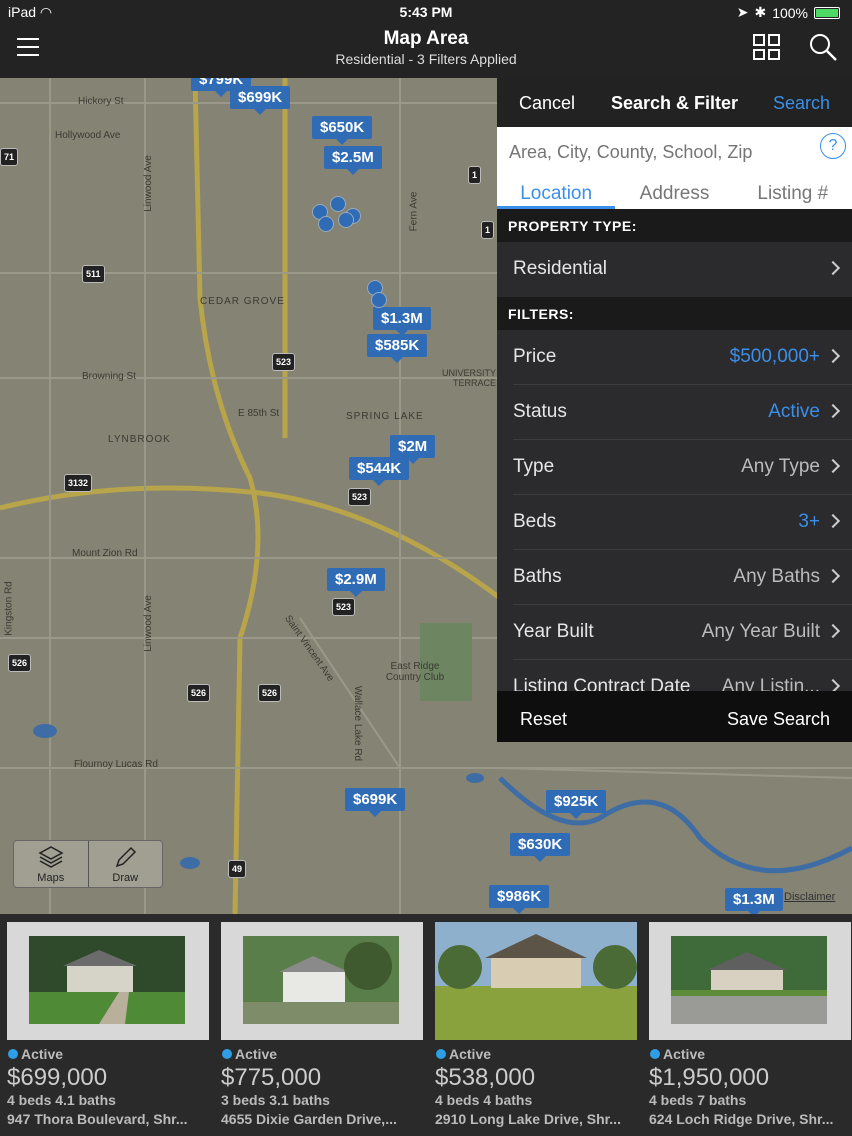 The image size is (852, 1136). I want to click on filter-label: Type, so click(534, 466).